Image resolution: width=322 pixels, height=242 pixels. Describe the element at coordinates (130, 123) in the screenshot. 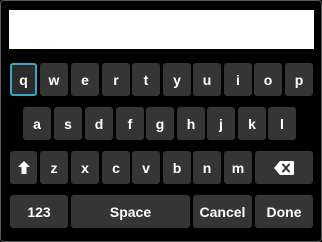

I see `key-f: f` at that location.